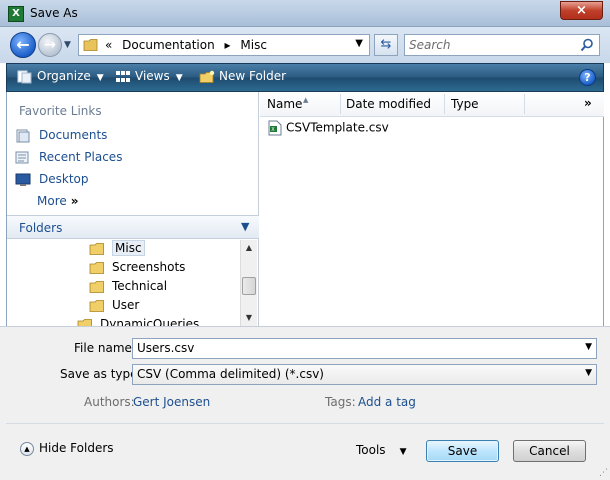 This screenshot has width=610, height=480. Describe the element at coordinates (81, 157) in the screenshot. I see `favorite-link-label: Recent Places` at that location.